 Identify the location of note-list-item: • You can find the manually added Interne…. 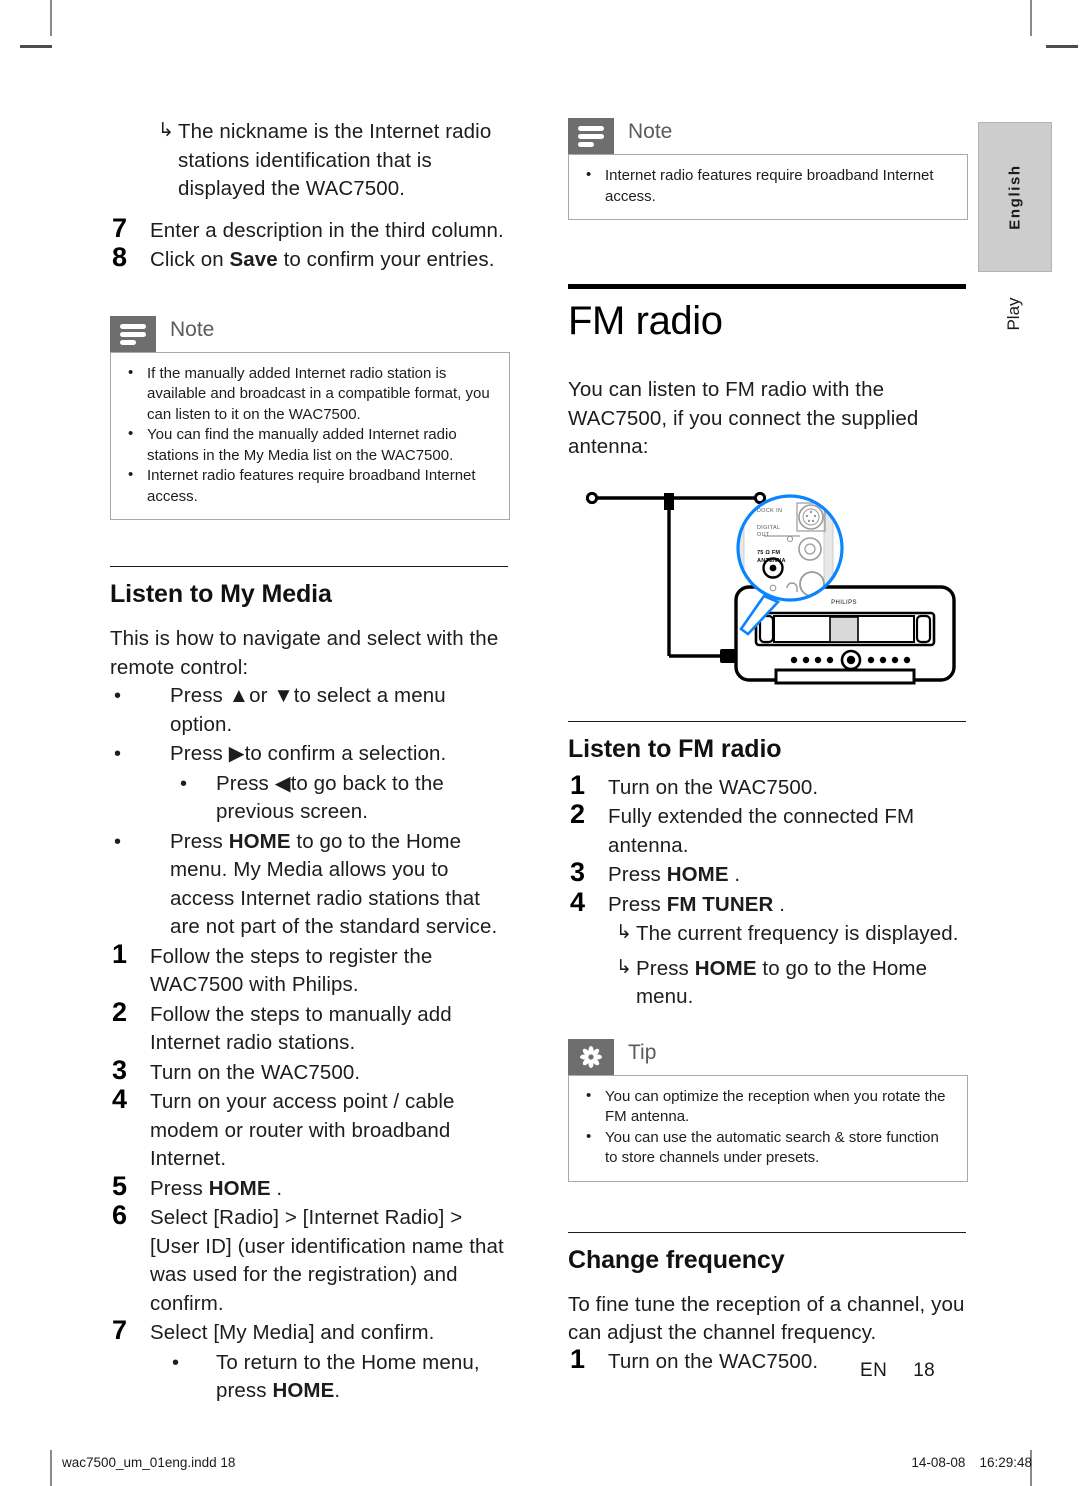
(310, 445).